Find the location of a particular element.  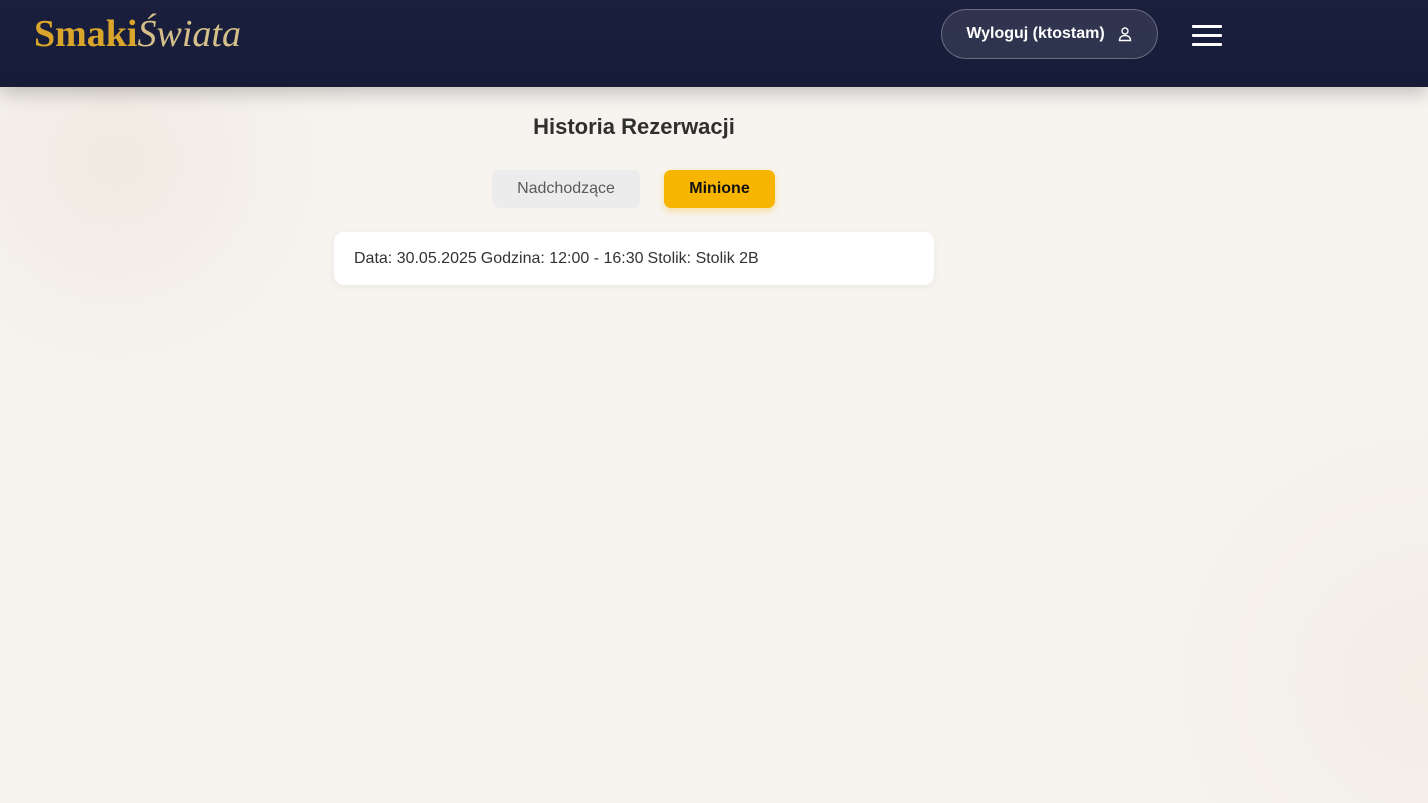

tab-upcoming: Nadchodzące is located at coordinates (566, 189).